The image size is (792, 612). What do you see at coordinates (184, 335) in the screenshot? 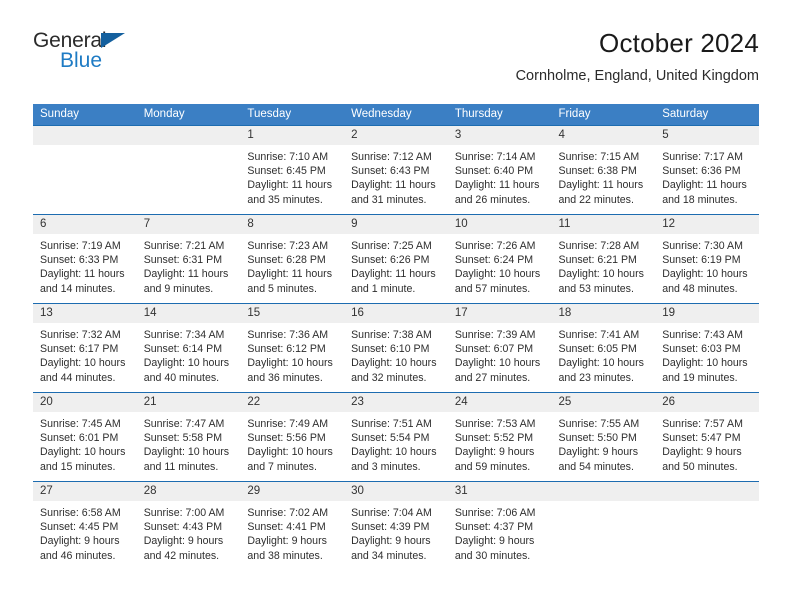
I see `sunrise-text: Sunrise: 7:34 AM` at bounding box center [184, 335].